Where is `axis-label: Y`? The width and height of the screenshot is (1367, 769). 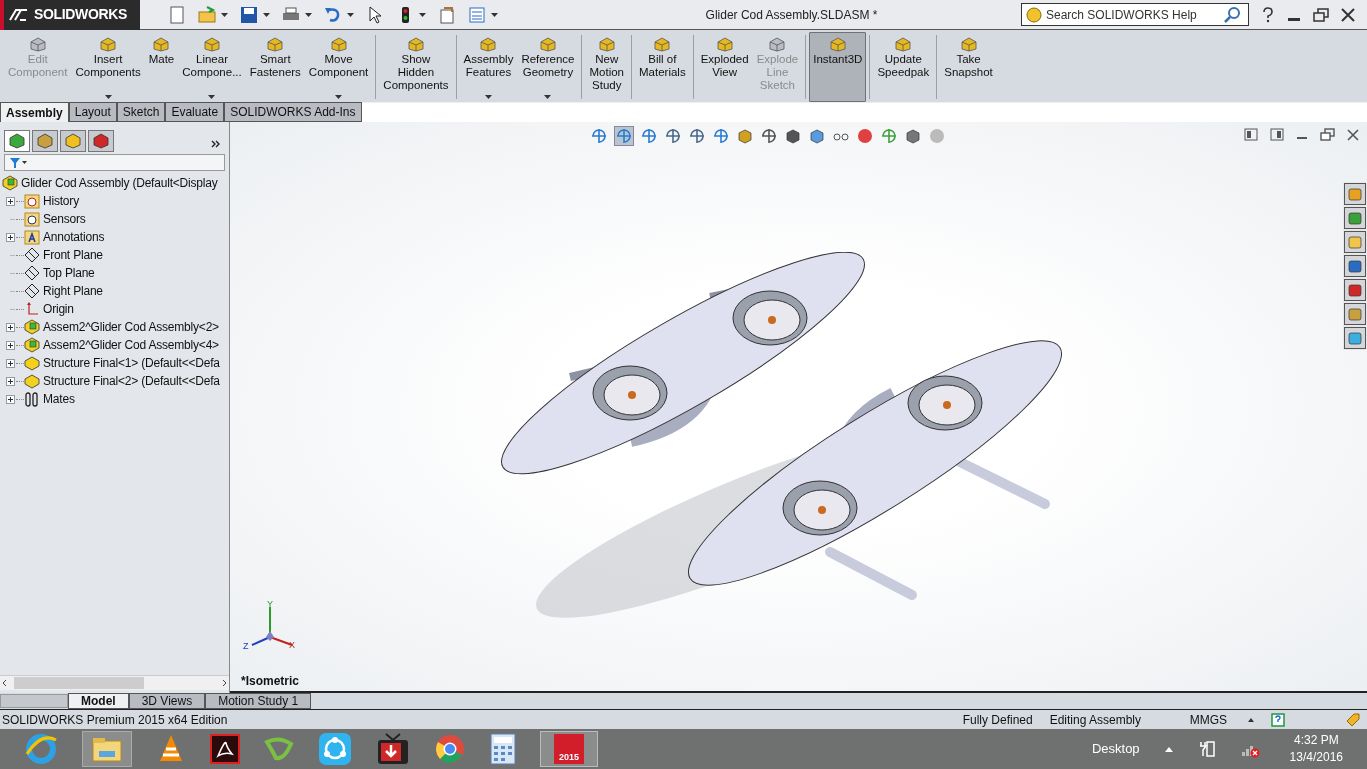
axis-label: Y is located at coordinates (270, 604).